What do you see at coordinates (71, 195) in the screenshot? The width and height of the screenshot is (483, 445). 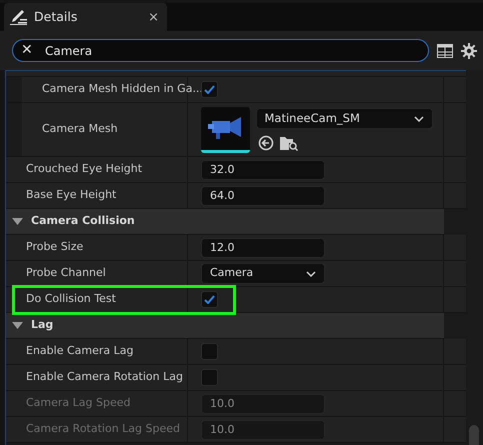 I see `property-label: Base Eye Height` at bounding box center [71, 195].